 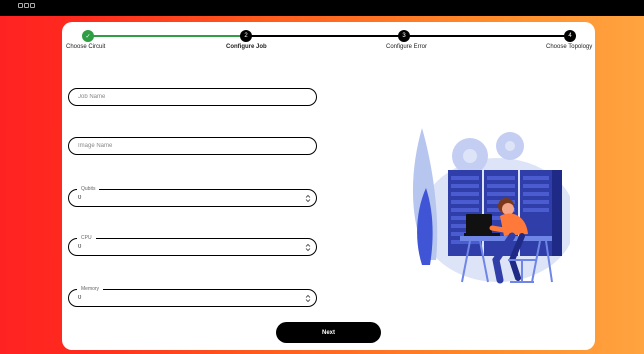 What do you see at coordinates (164, 36) in the screenshot?
I see `stepper-line-done` at bounding box center [164, 36].